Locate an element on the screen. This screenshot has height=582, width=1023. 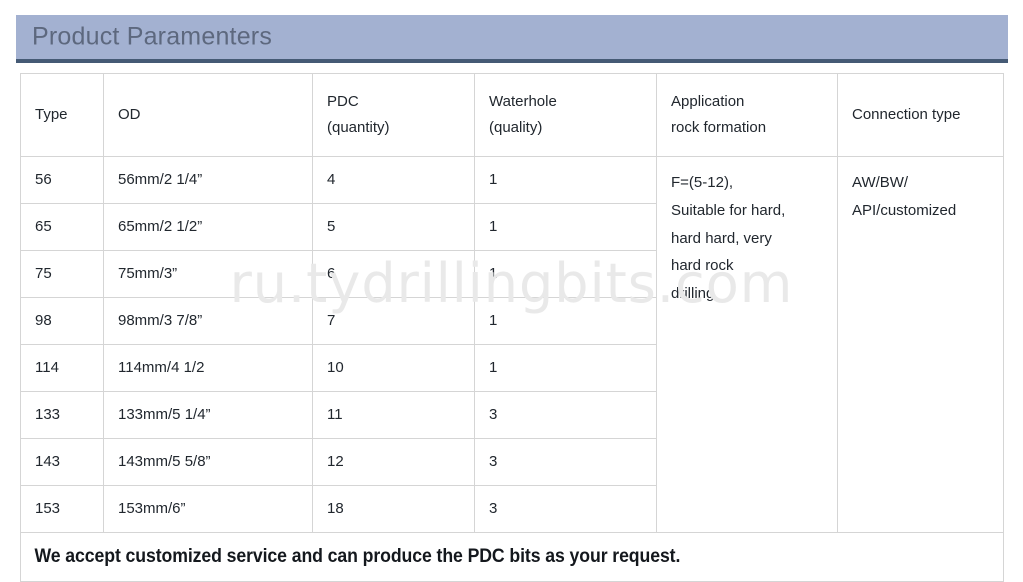
column-header-pdc-line1: PDC is located at coordinates (343, 101).